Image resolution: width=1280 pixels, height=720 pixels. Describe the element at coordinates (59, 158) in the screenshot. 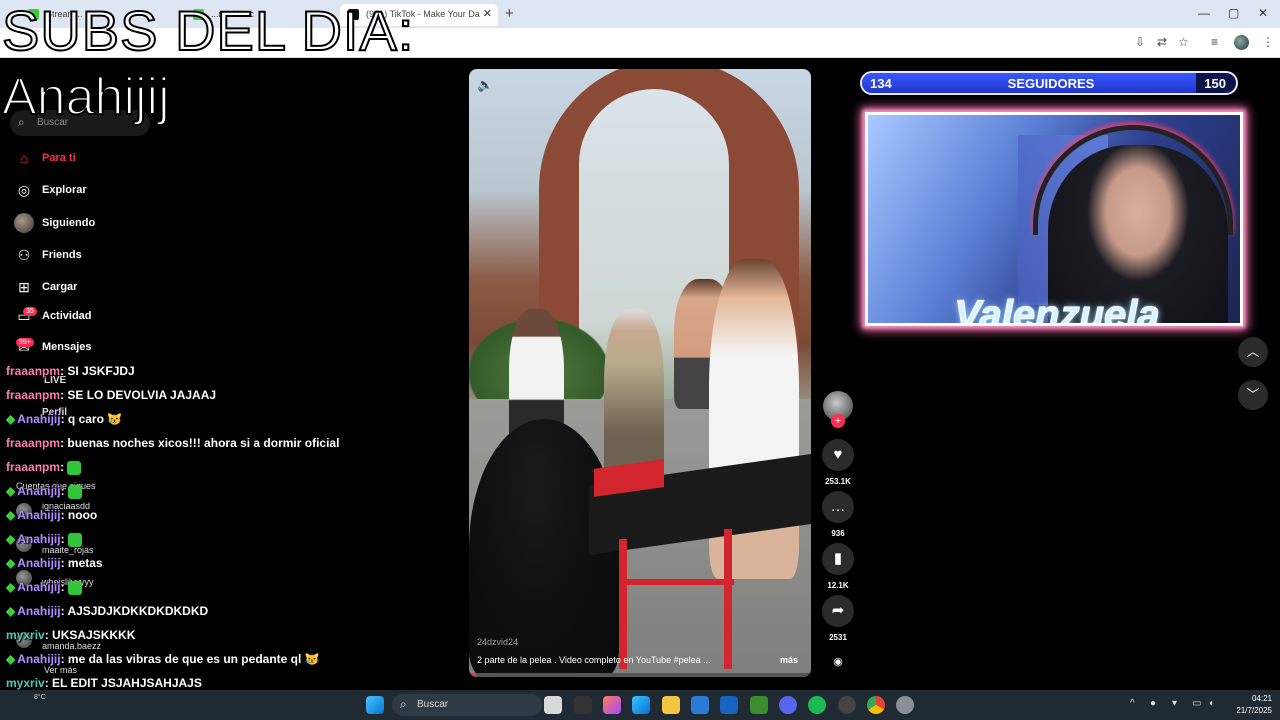

I see `sidebar-item-label: Para ti` at that location.